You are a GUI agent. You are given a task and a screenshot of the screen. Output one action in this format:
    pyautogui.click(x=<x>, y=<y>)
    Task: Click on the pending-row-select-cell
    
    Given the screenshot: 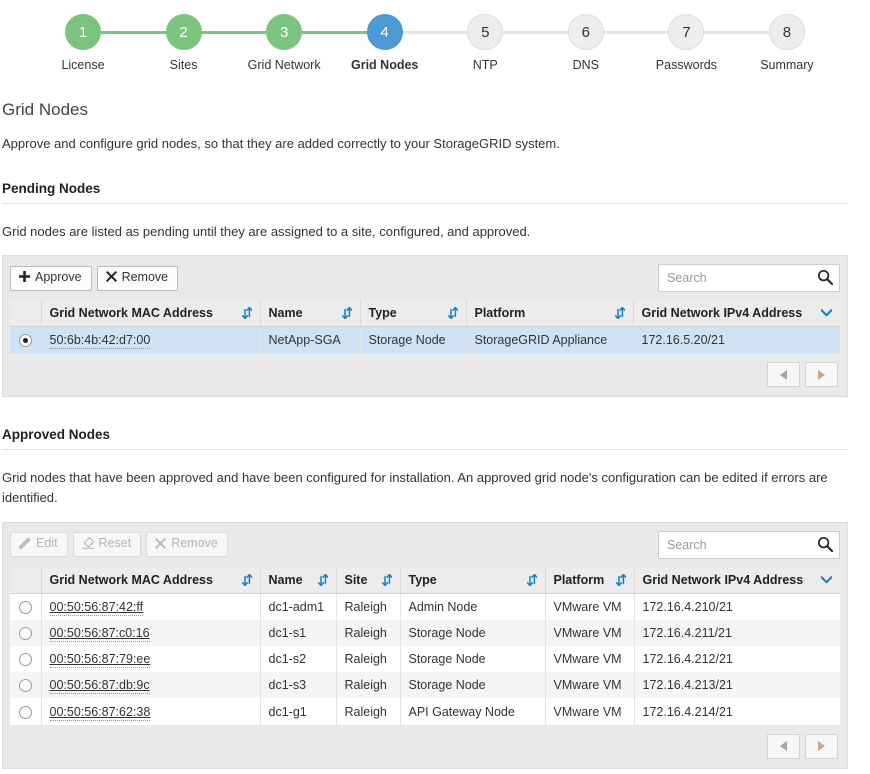 What is the action you would take?
    pyautogui.click(x=26, y=340)
    